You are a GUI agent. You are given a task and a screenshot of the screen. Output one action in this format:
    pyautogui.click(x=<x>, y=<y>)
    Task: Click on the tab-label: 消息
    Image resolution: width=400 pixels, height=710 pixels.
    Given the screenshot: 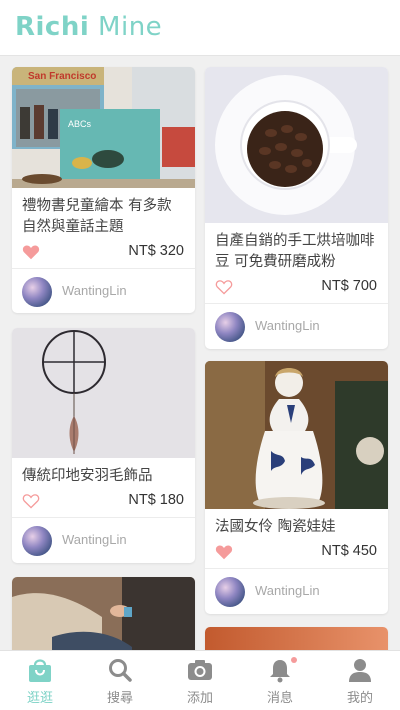 What is the action you would take?
    pyautogui.click(x=279, y=698)
    